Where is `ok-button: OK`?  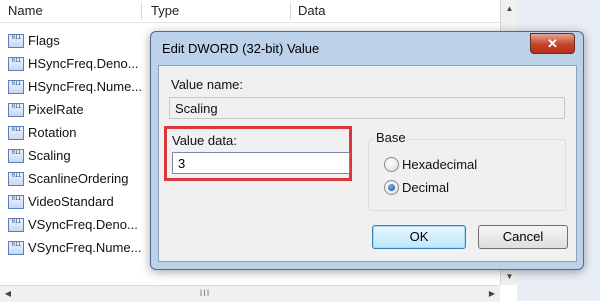
ok-button: OK is located at coordinates (419, 237).